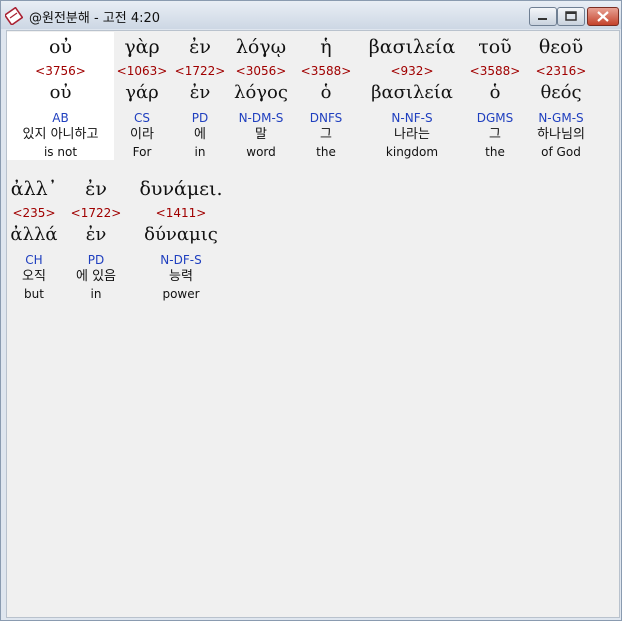  I want to click on title-bar: @원전분해 - 고전 4:20, so click(311, 15).